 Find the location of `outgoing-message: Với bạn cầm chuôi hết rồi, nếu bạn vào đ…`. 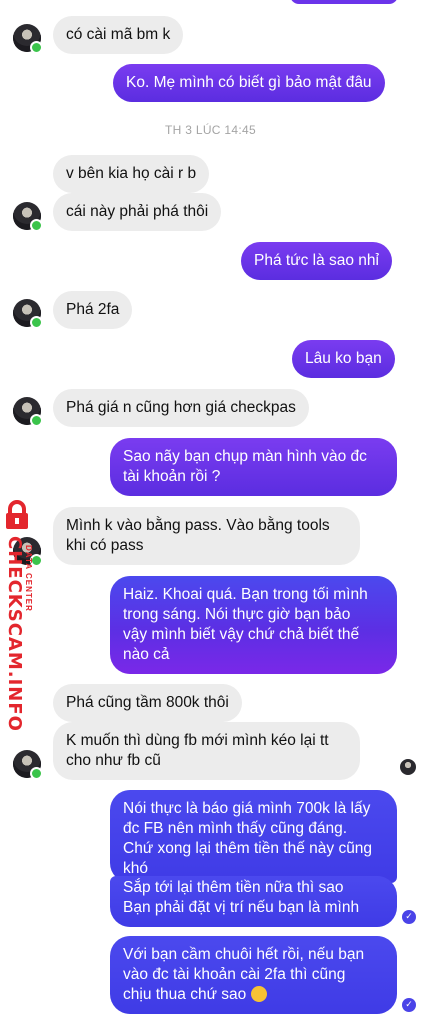

outgoing-message: Với bạn cầm chuôi hết rồi, nếu bạn vào đ… is located at coordinates (253, 975).